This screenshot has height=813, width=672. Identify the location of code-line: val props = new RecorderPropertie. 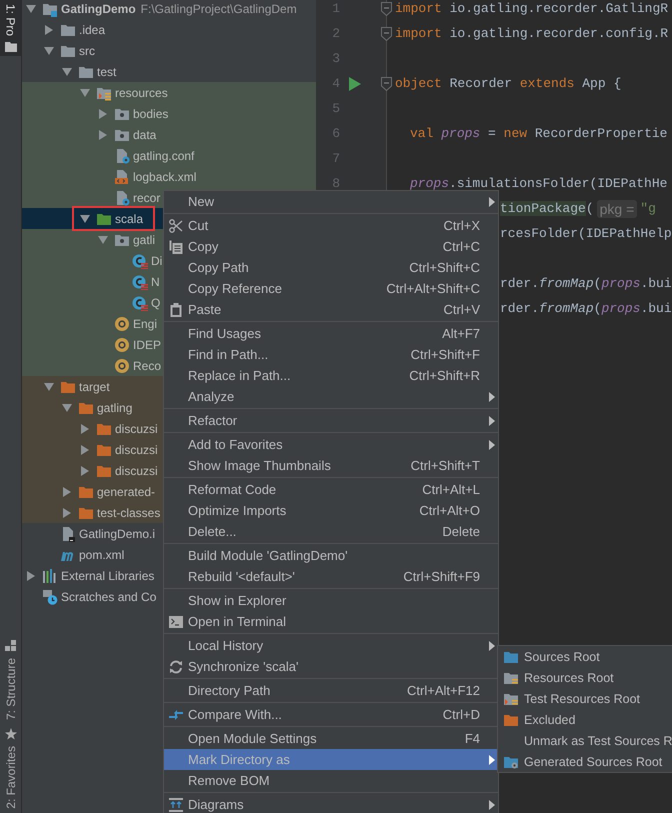
(539, 134).